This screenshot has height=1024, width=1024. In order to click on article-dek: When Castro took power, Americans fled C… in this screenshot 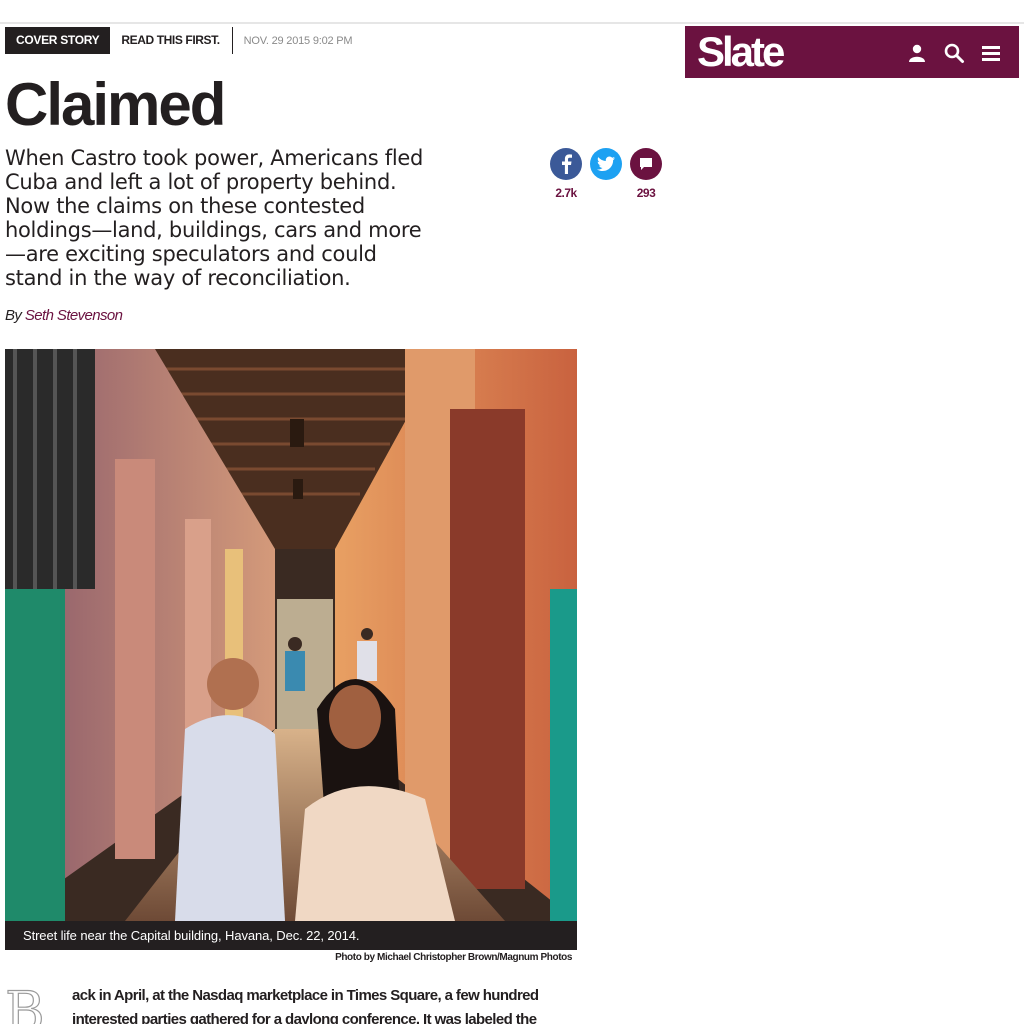, I will do `click(214, 218)`.